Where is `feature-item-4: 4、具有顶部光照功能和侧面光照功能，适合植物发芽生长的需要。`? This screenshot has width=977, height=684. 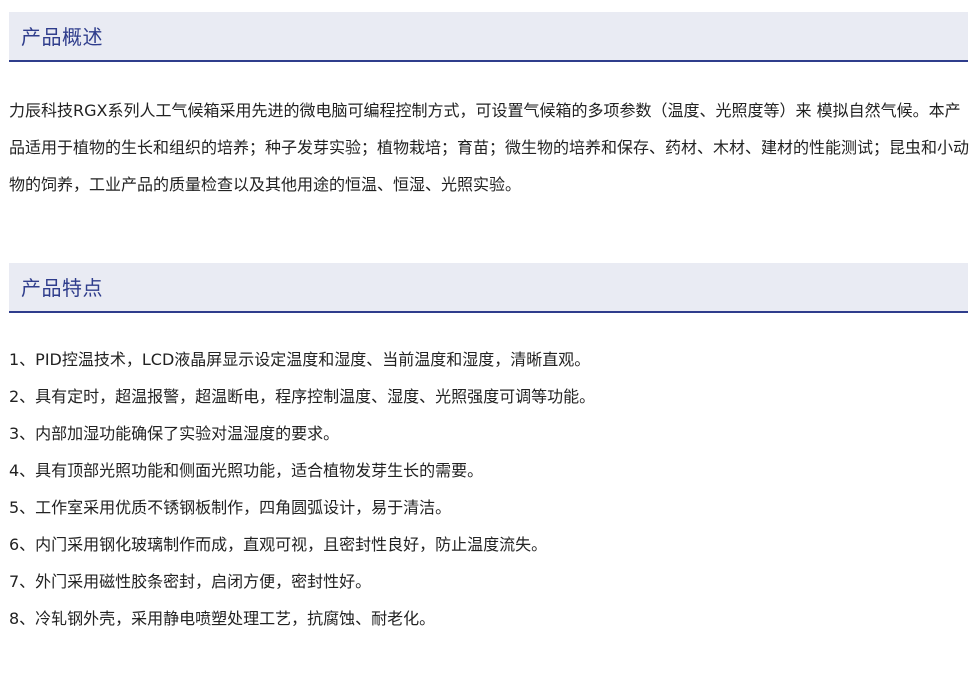 feature-item-4: 4、具有顶部光照功能和侧面光照功能，适合植物发芽生长的需要。 is located at coordinates (246, 470).